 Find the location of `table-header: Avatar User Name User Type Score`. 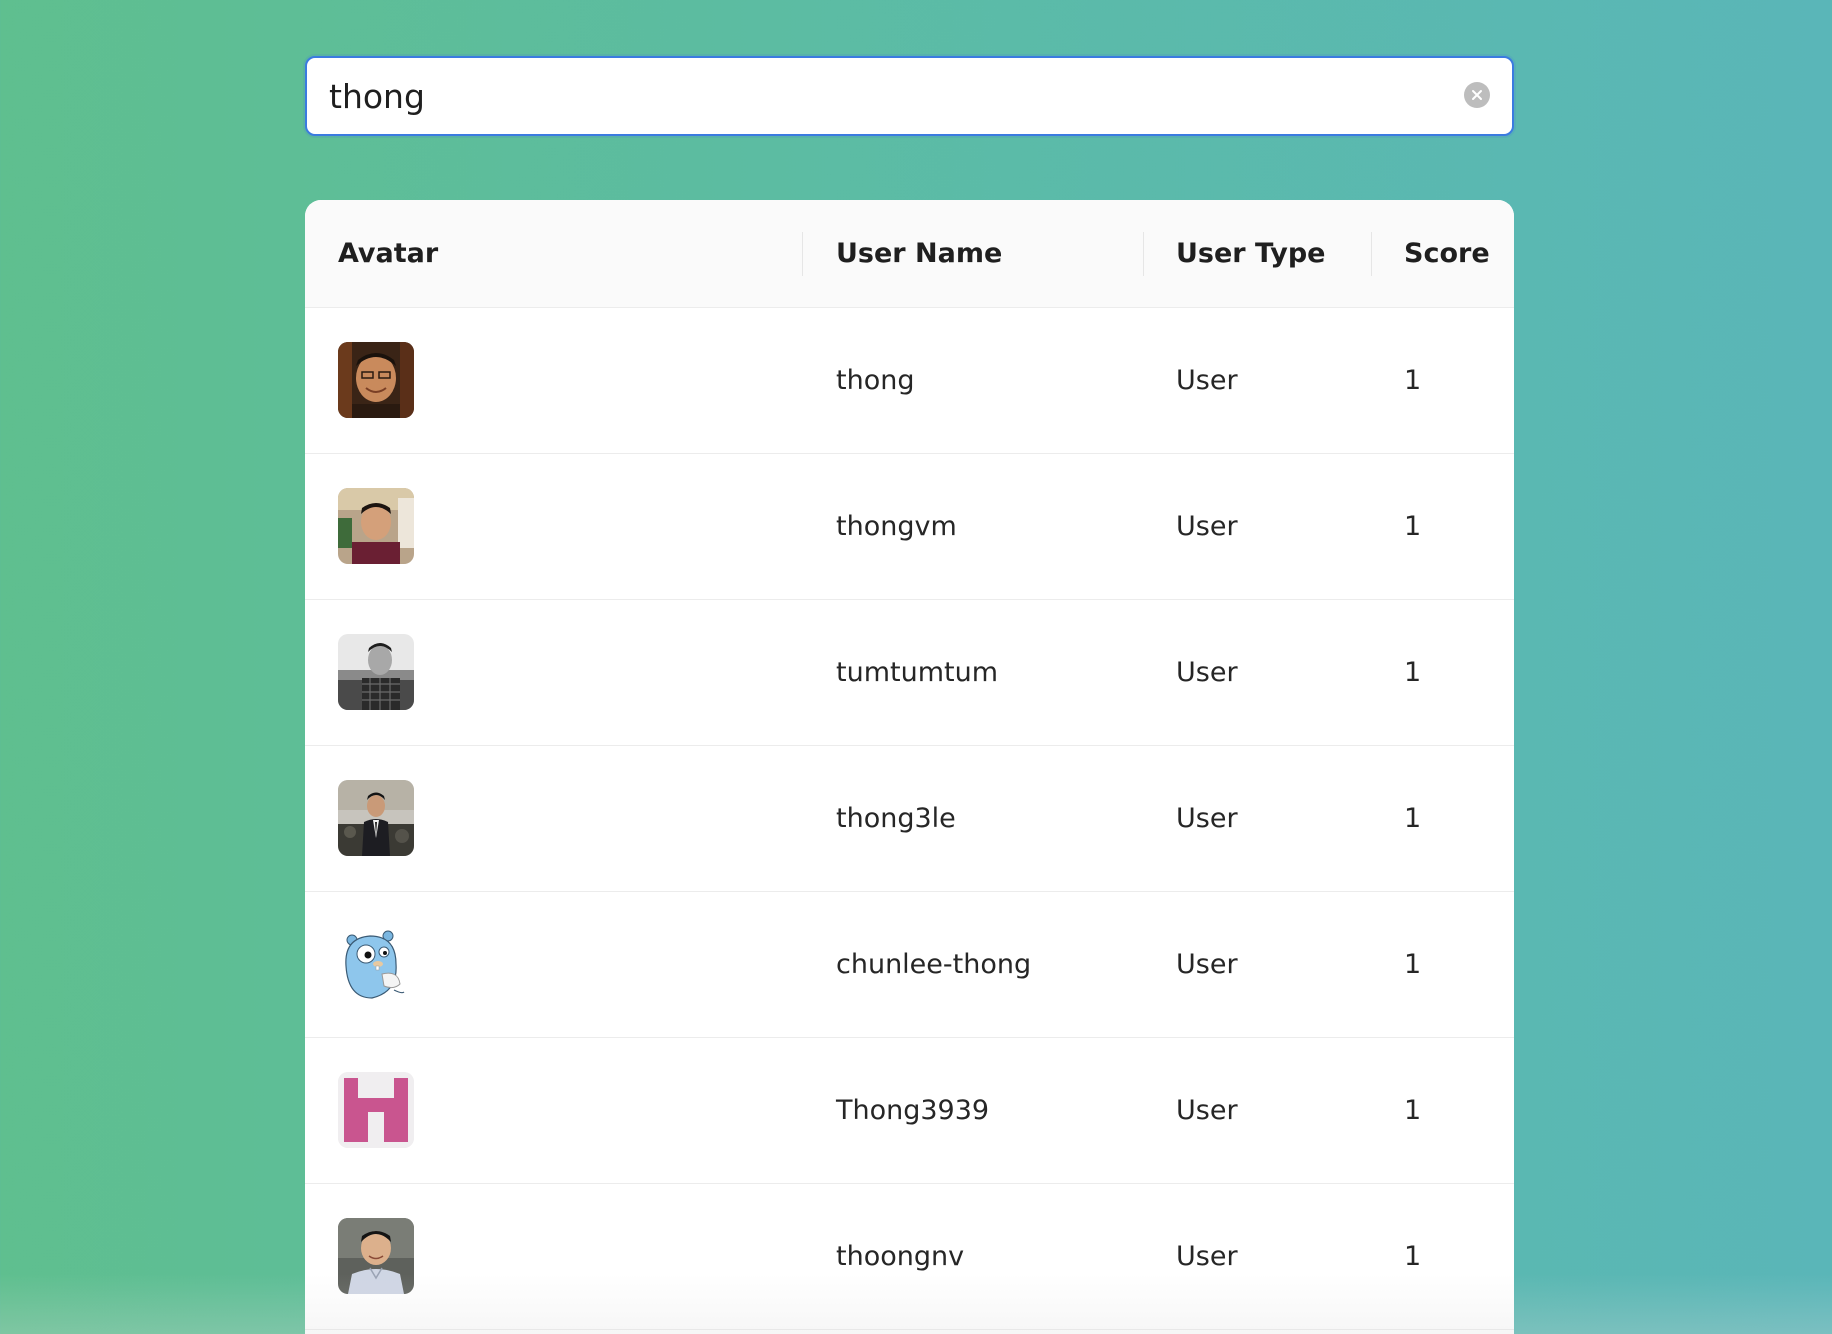

table-header: Avatar User Name User Type Score is located at coordinates (909, 254).